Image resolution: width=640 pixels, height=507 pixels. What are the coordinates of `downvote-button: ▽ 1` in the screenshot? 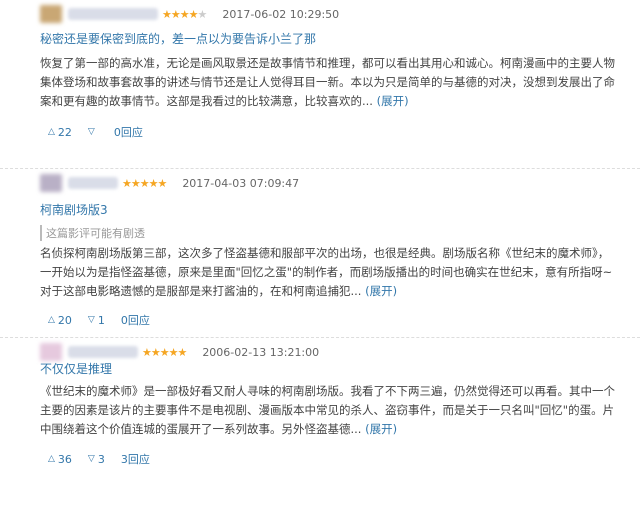 It's located at (96, 320).